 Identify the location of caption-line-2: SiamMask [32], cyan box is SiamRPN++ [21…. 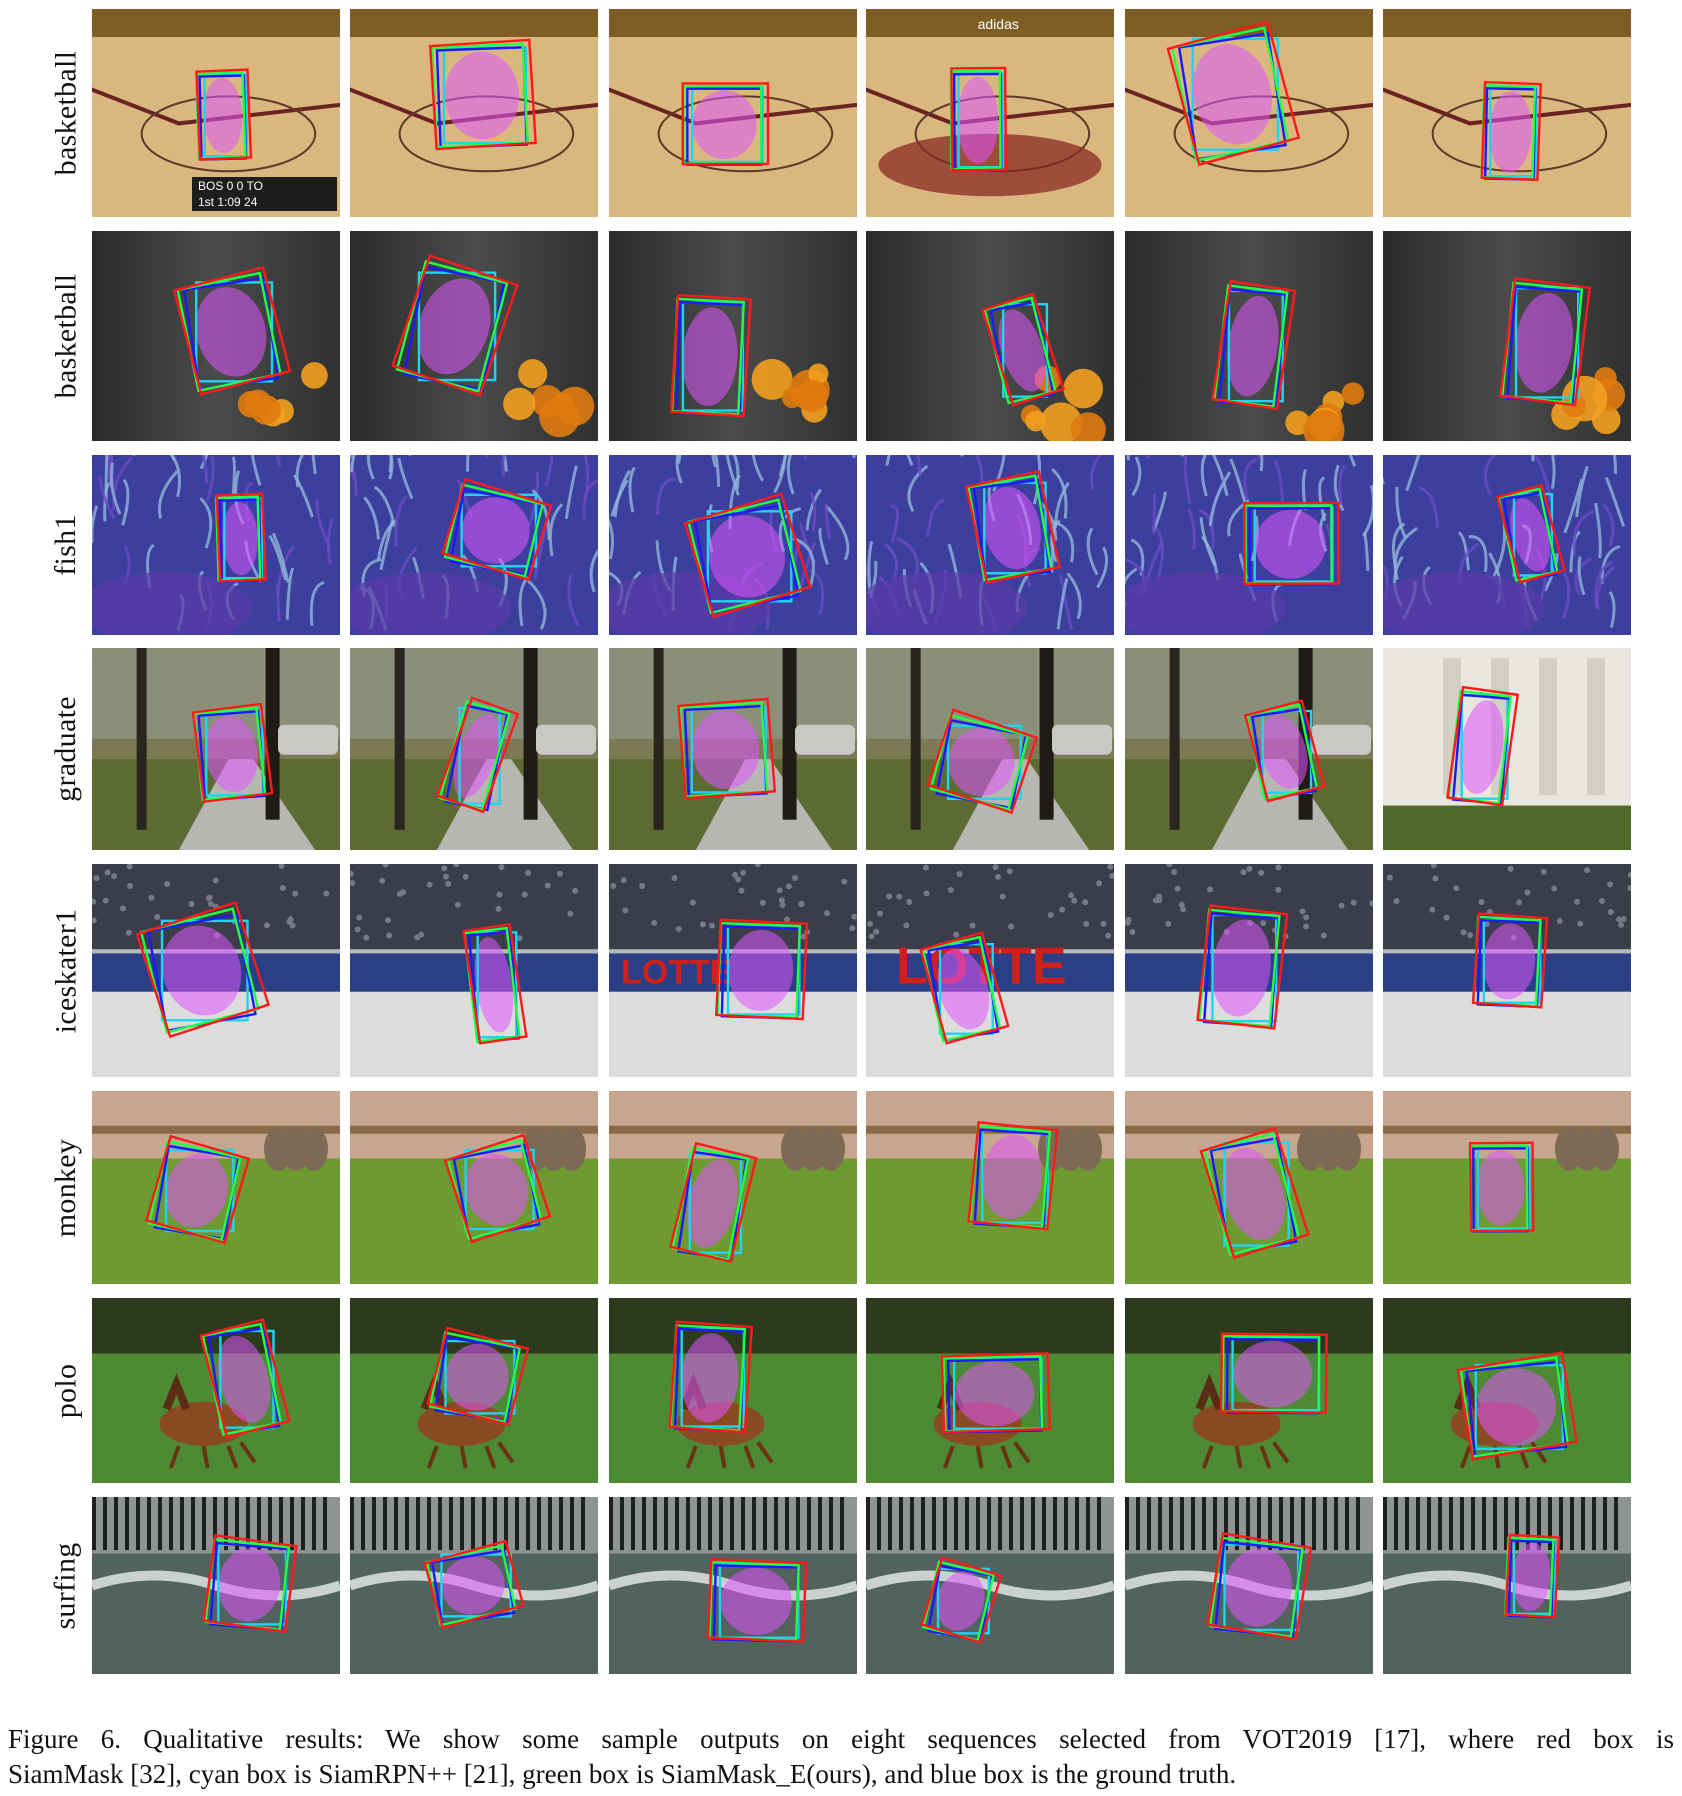
(622, 1774).